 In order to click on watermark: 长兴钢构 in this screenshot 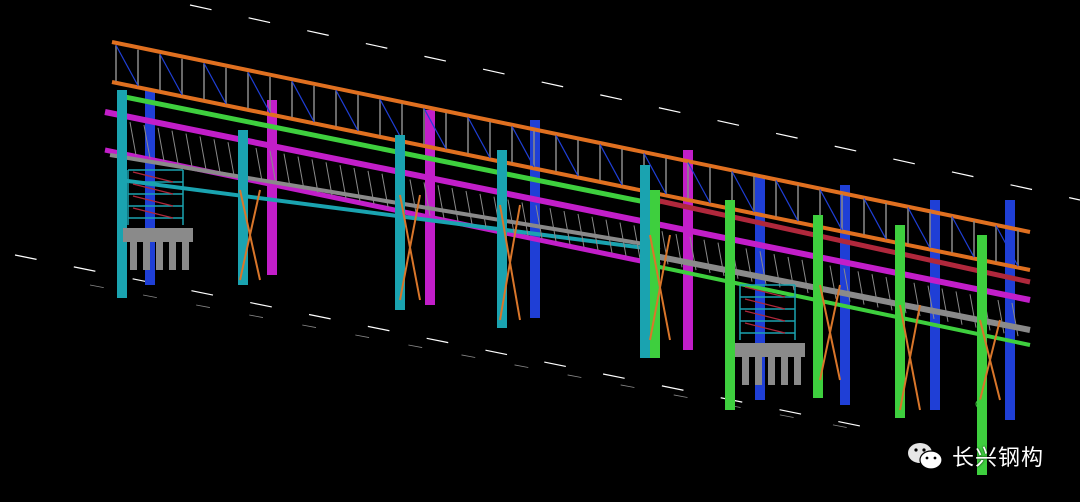, I will do `click(975, 456)`.